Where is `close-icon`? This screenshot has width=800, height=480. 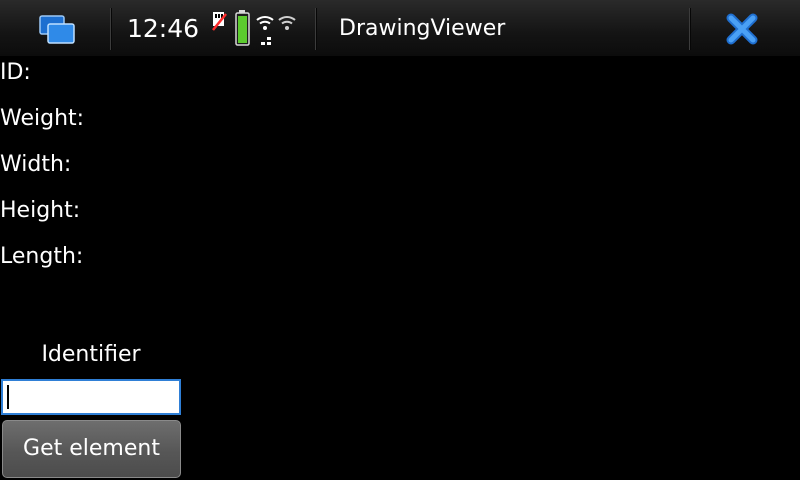
close-icon is located at coordinates (742, 29).